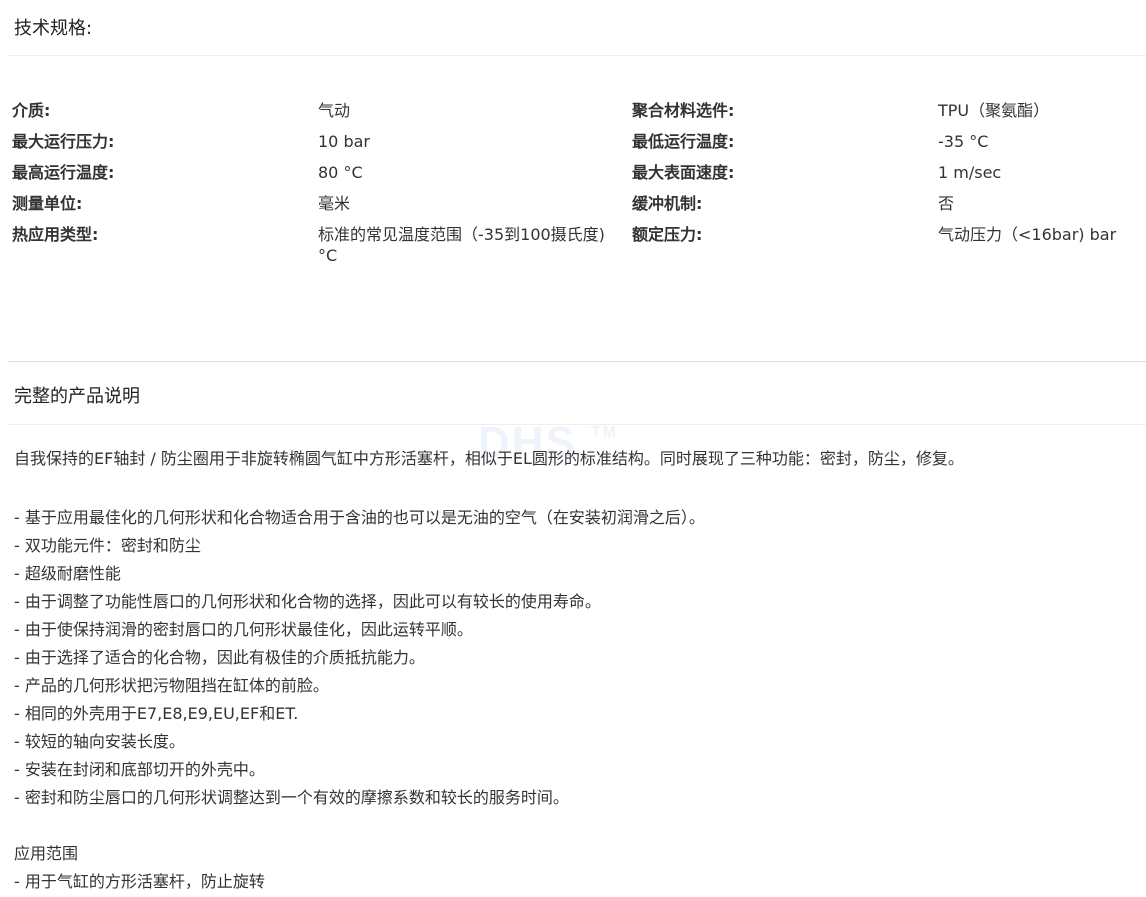 Image resolution: width=1146 pixels, height=897 pixels. Describe the element at coordinates (139, 881) in the screenshot. I see `list-item: - 用于气缸的方形活塞杆，防止旋转` at that location.